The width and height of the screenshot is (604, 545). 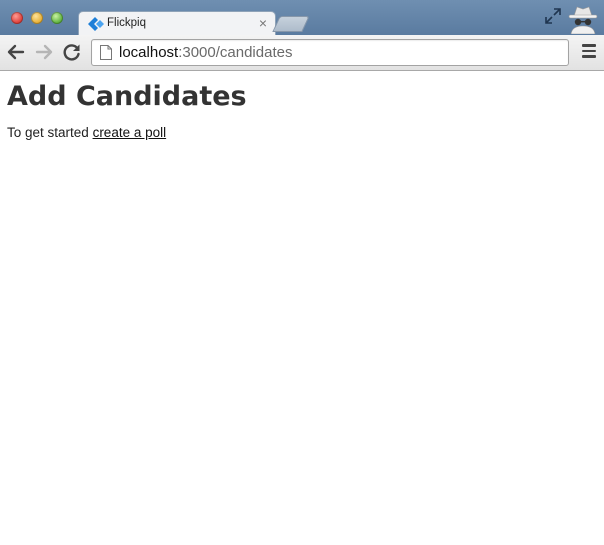 What do you see at coordinates (235, 52) in the screenshot?
I see `url-path: :3000/candidates` at bounding box center [235, 52].